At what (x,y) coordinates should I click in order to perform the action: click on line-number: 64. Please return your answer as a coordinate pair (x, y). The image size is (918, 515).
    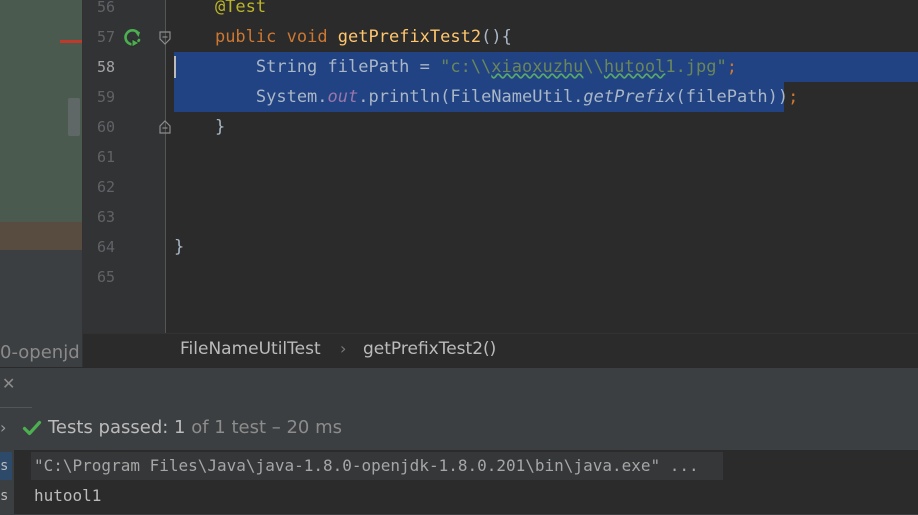
    Looking at the image, I should click on (105, 247).